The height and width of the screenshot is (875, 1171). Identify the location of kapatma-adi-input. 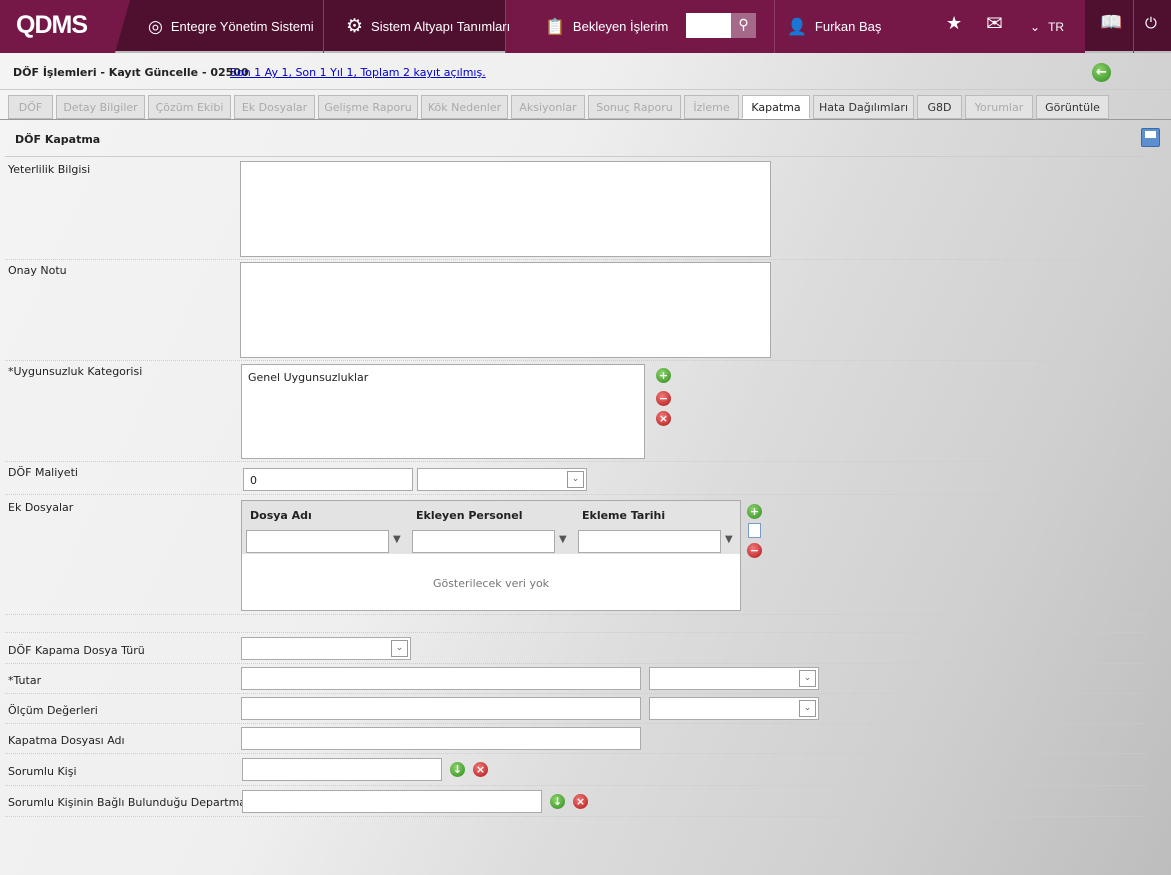
(441, 738).